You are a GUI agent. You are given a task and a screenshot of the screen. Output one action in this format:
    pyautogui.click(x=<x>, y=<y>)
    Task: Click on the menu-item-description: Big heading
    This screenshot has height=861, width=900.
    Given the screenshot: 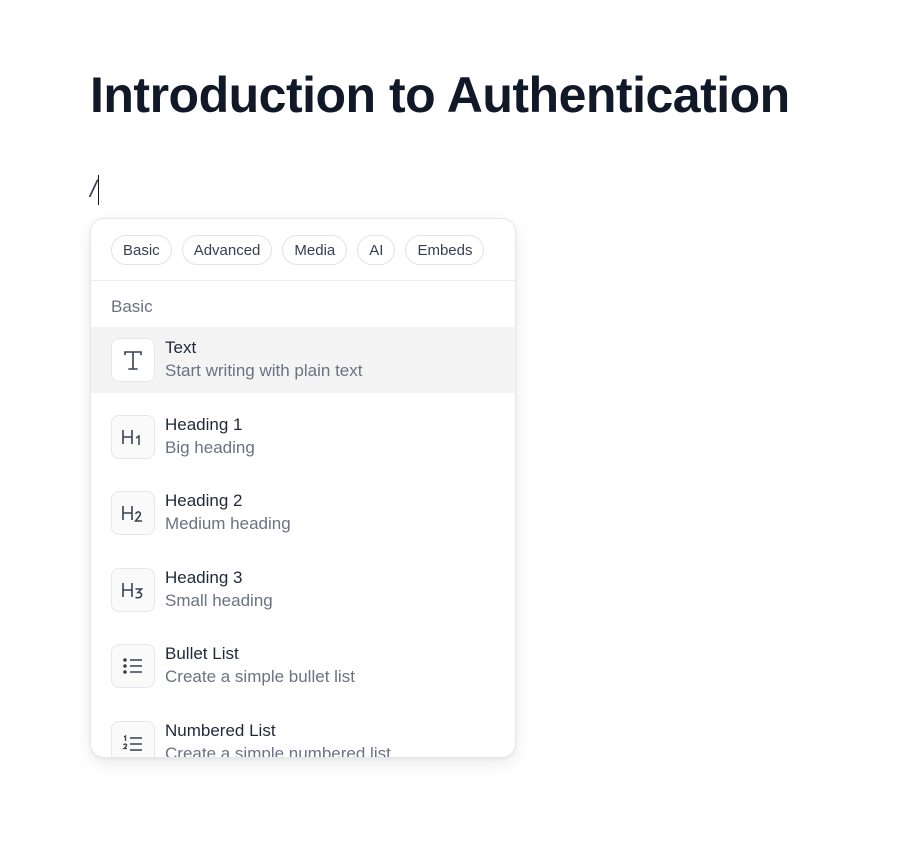 What is the action you would take?
    pyautogui.click(x=210, y=447)
    